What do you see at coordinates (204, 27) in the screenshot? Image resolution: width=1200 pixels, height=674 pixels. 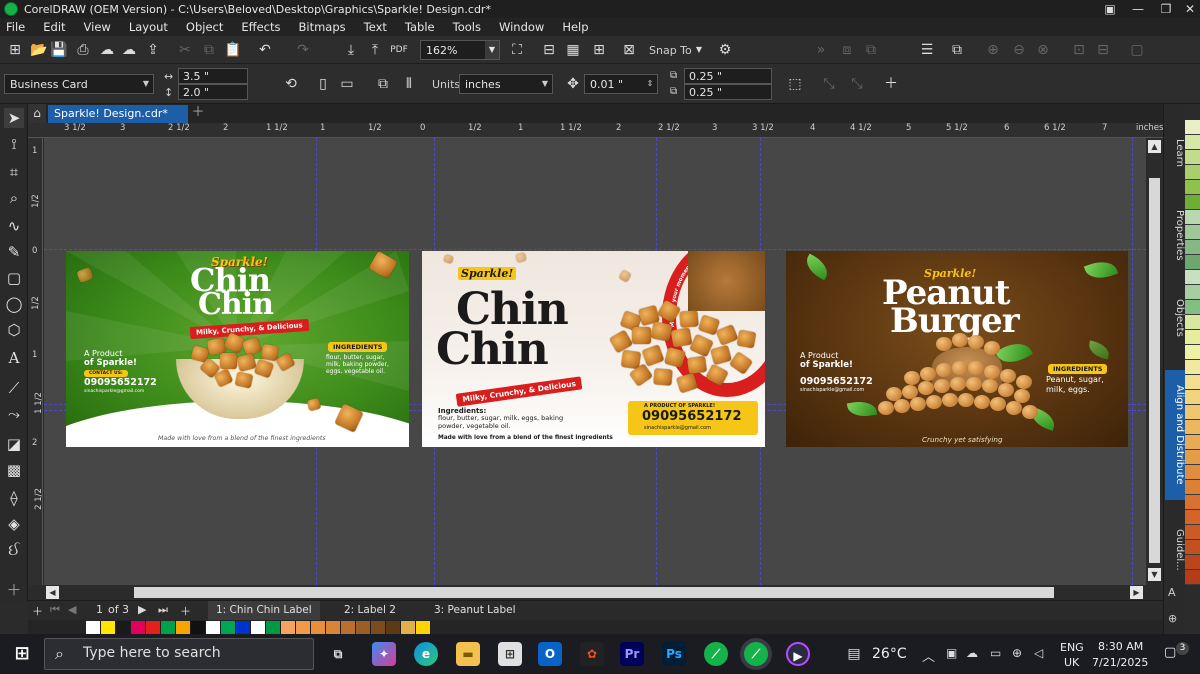 I see `menu-object: Object` at bounding box center [204, 27].